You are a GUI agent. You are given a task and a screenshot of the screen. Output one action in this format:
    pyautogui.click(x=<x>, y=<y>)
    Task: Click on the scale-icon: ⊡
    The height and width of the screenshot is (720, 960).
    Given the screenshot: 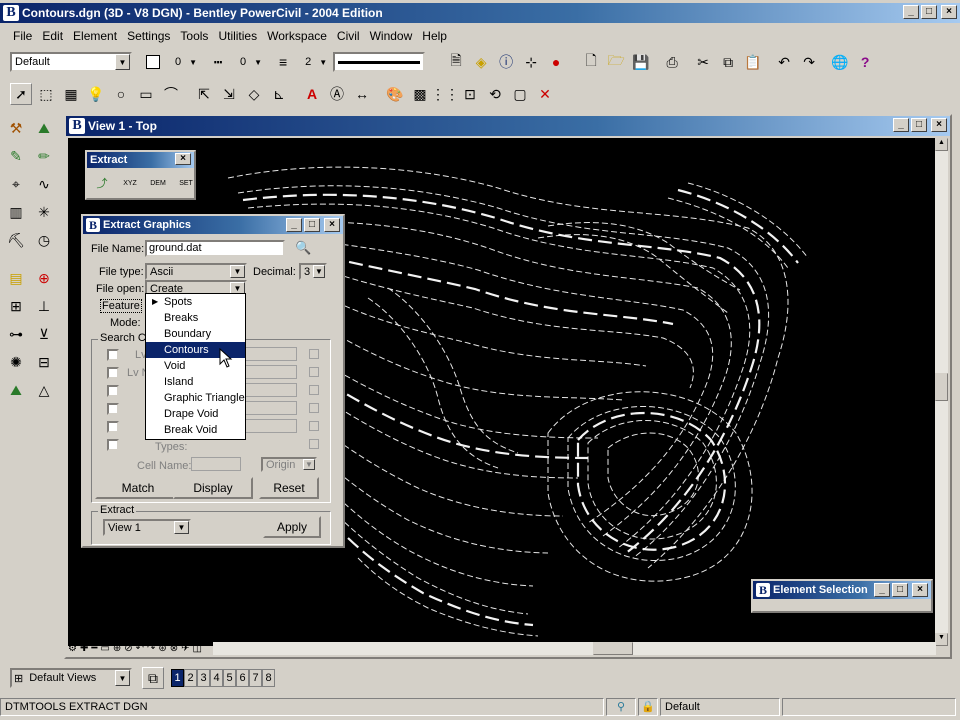 What is the action you would take?
    pyautogui.click(x=470, y=94)
    